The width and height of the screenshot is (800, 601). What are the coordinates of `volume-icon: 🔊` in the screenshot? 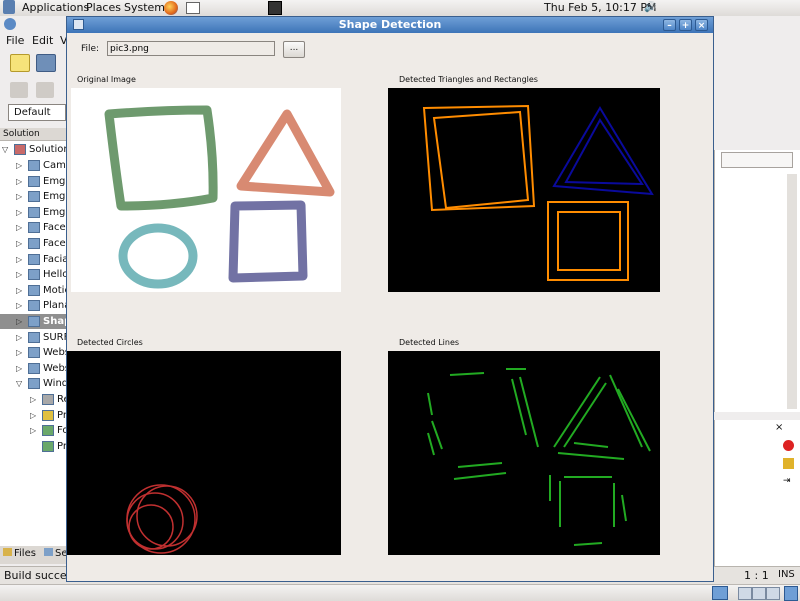 It's located at (650, 7).